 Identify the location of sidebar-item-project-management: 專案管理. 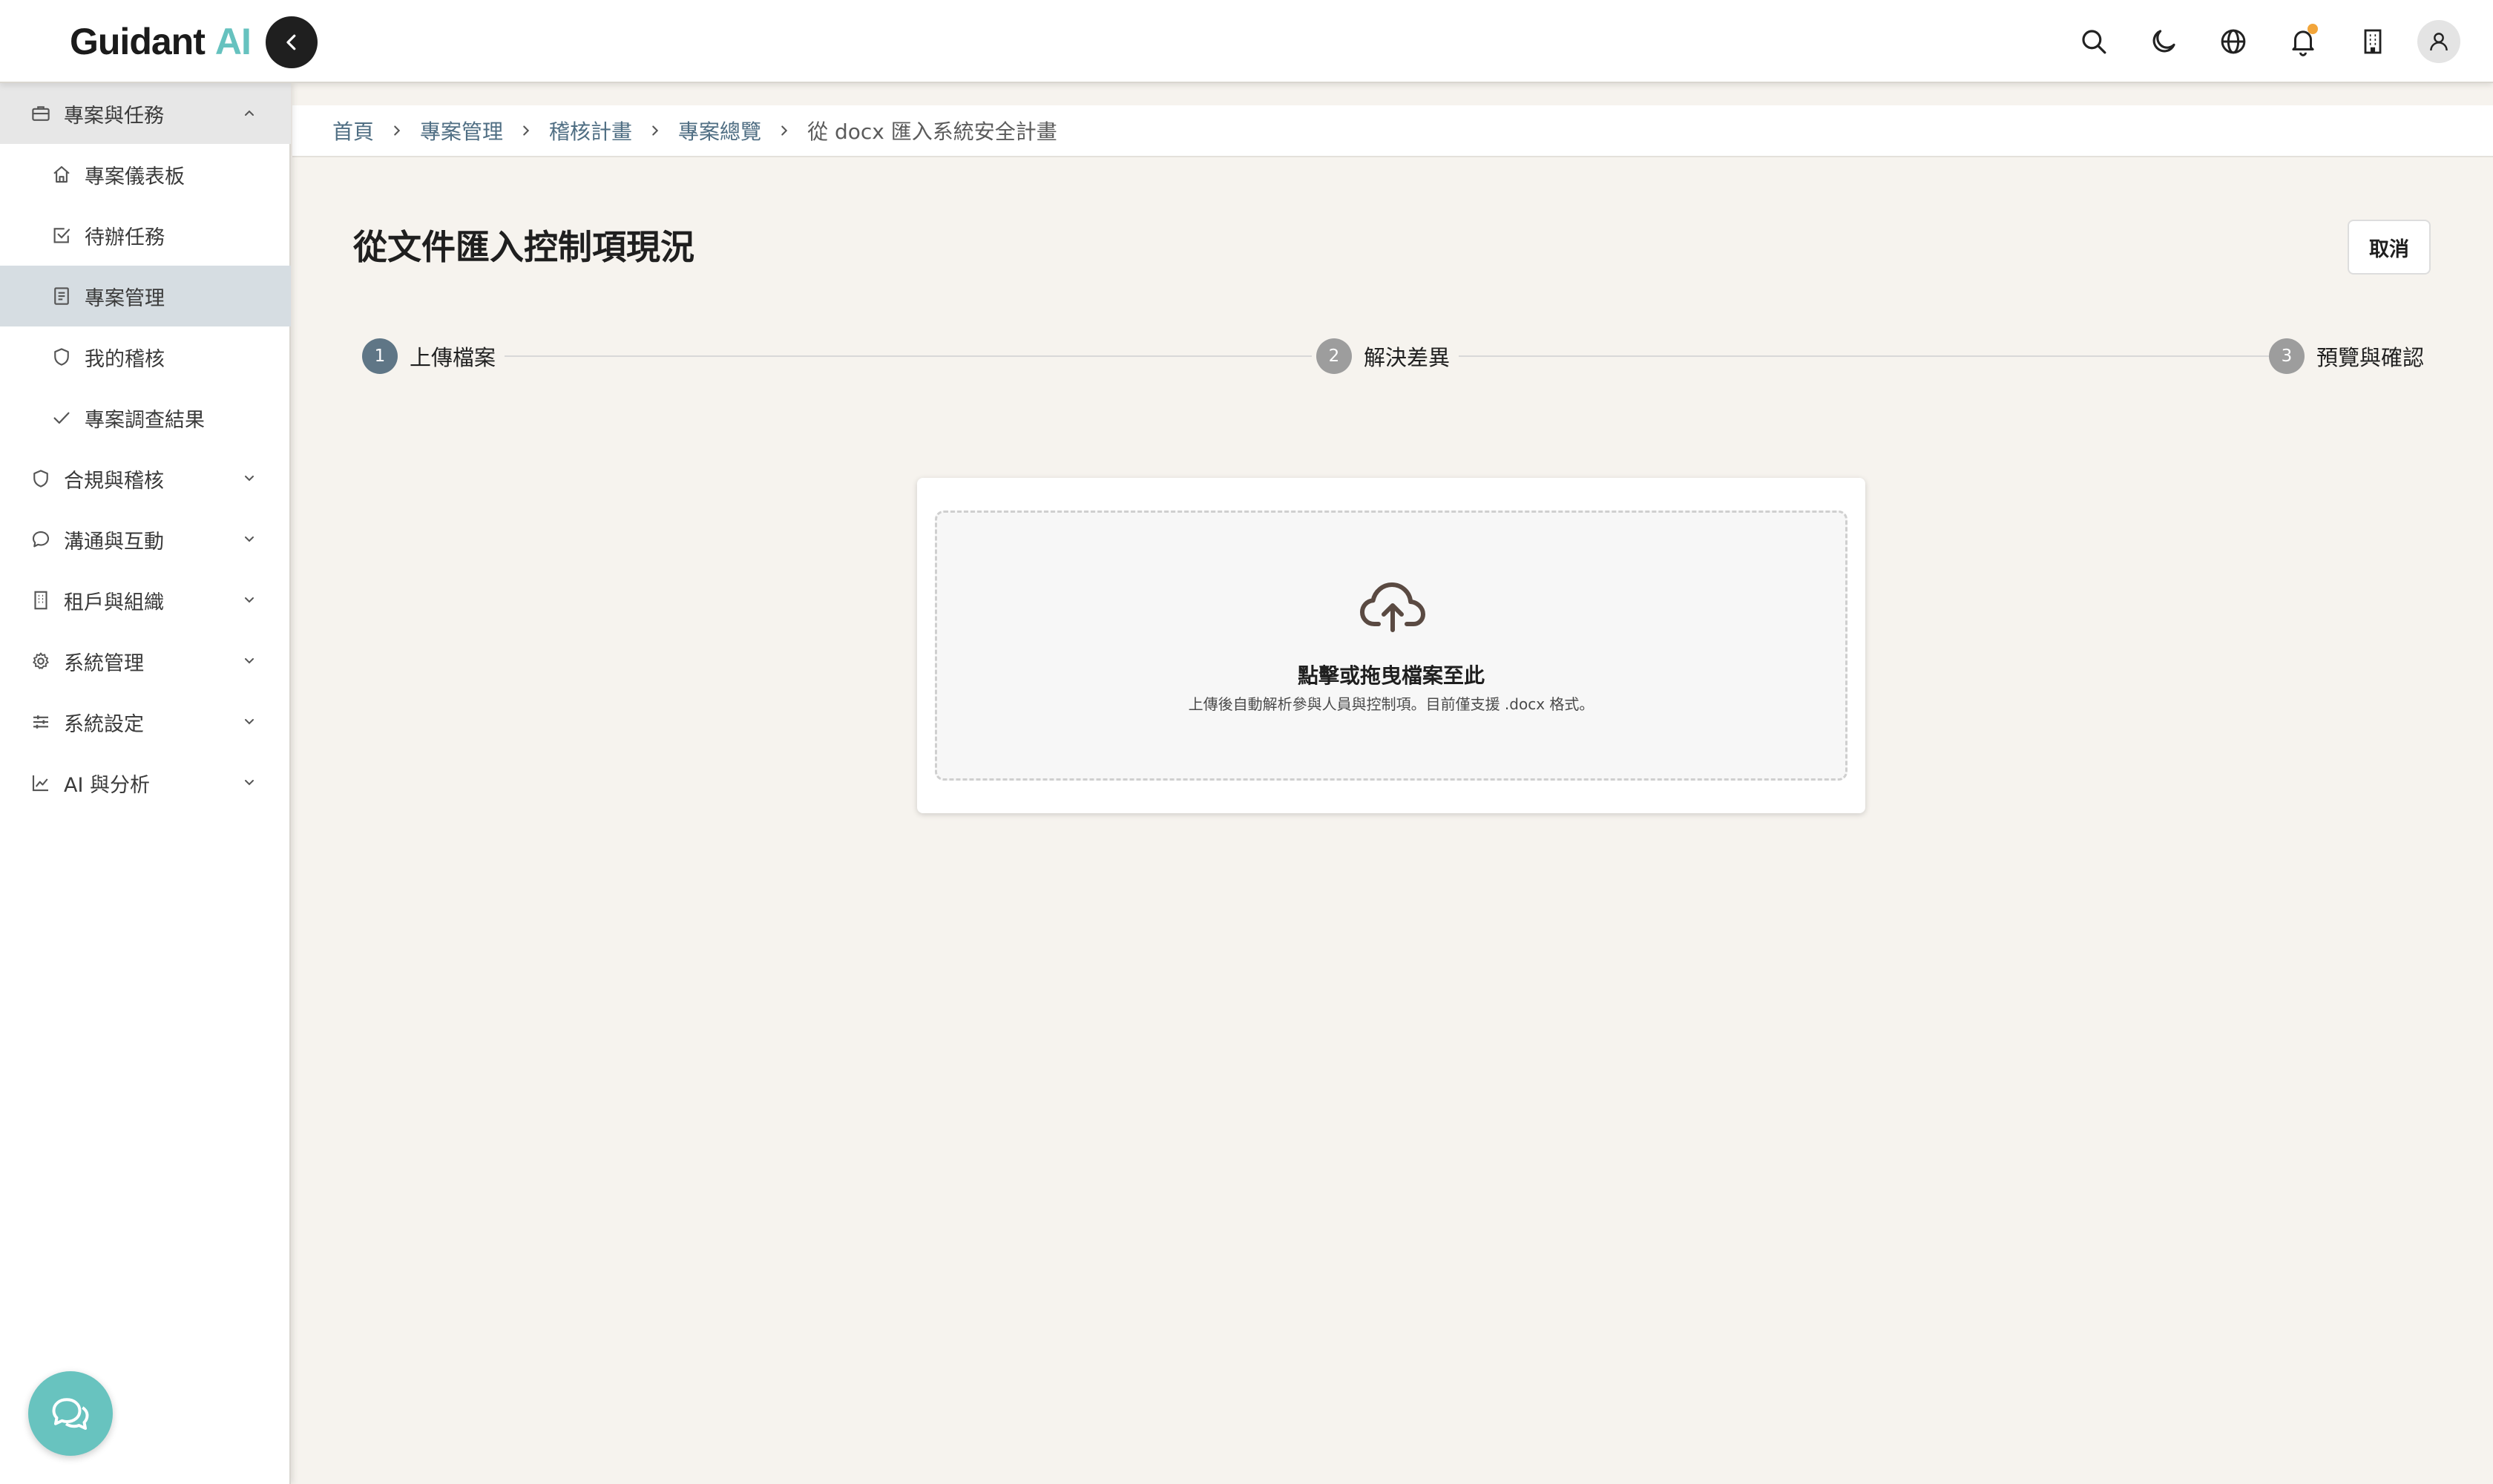
(145, 296).